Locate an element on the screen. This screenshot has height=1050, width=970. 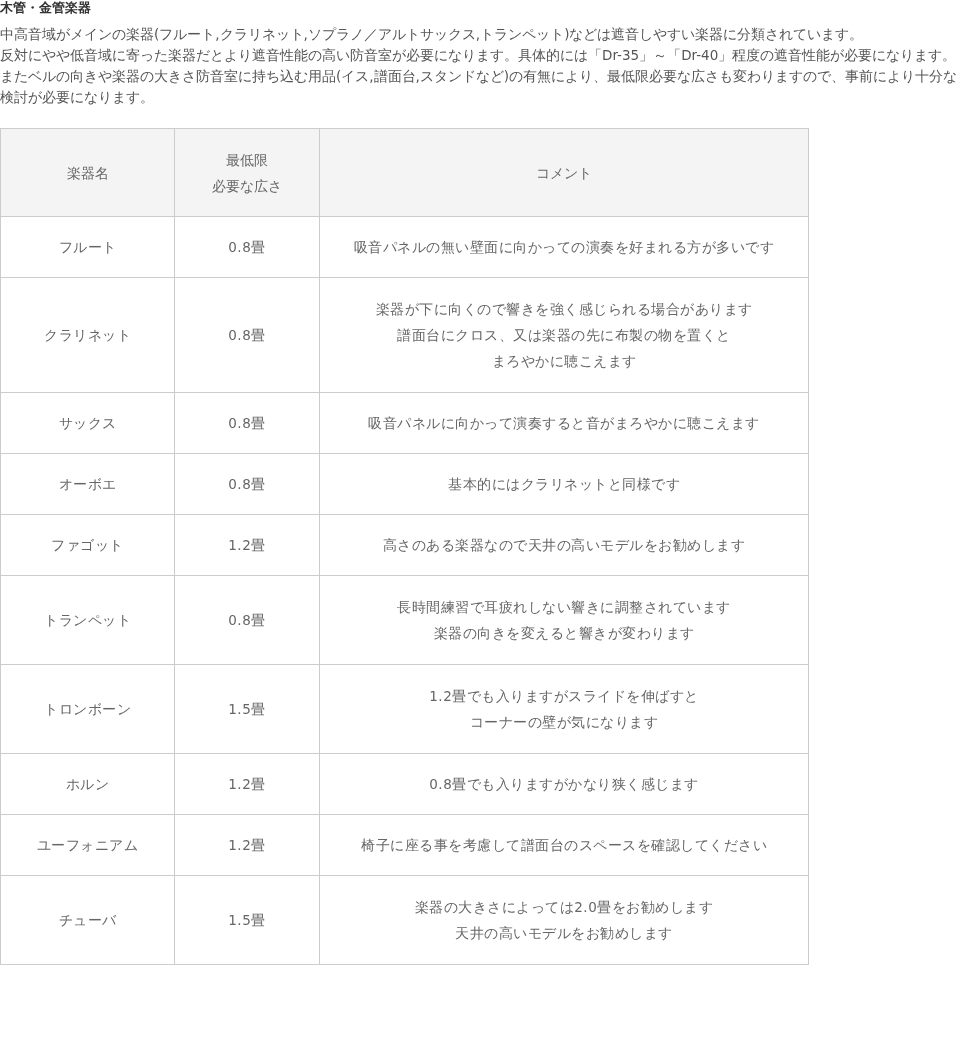
text-line: 楽器が下に向くので響きを強く感じられる場合があります is located at coordinates (564, 309).